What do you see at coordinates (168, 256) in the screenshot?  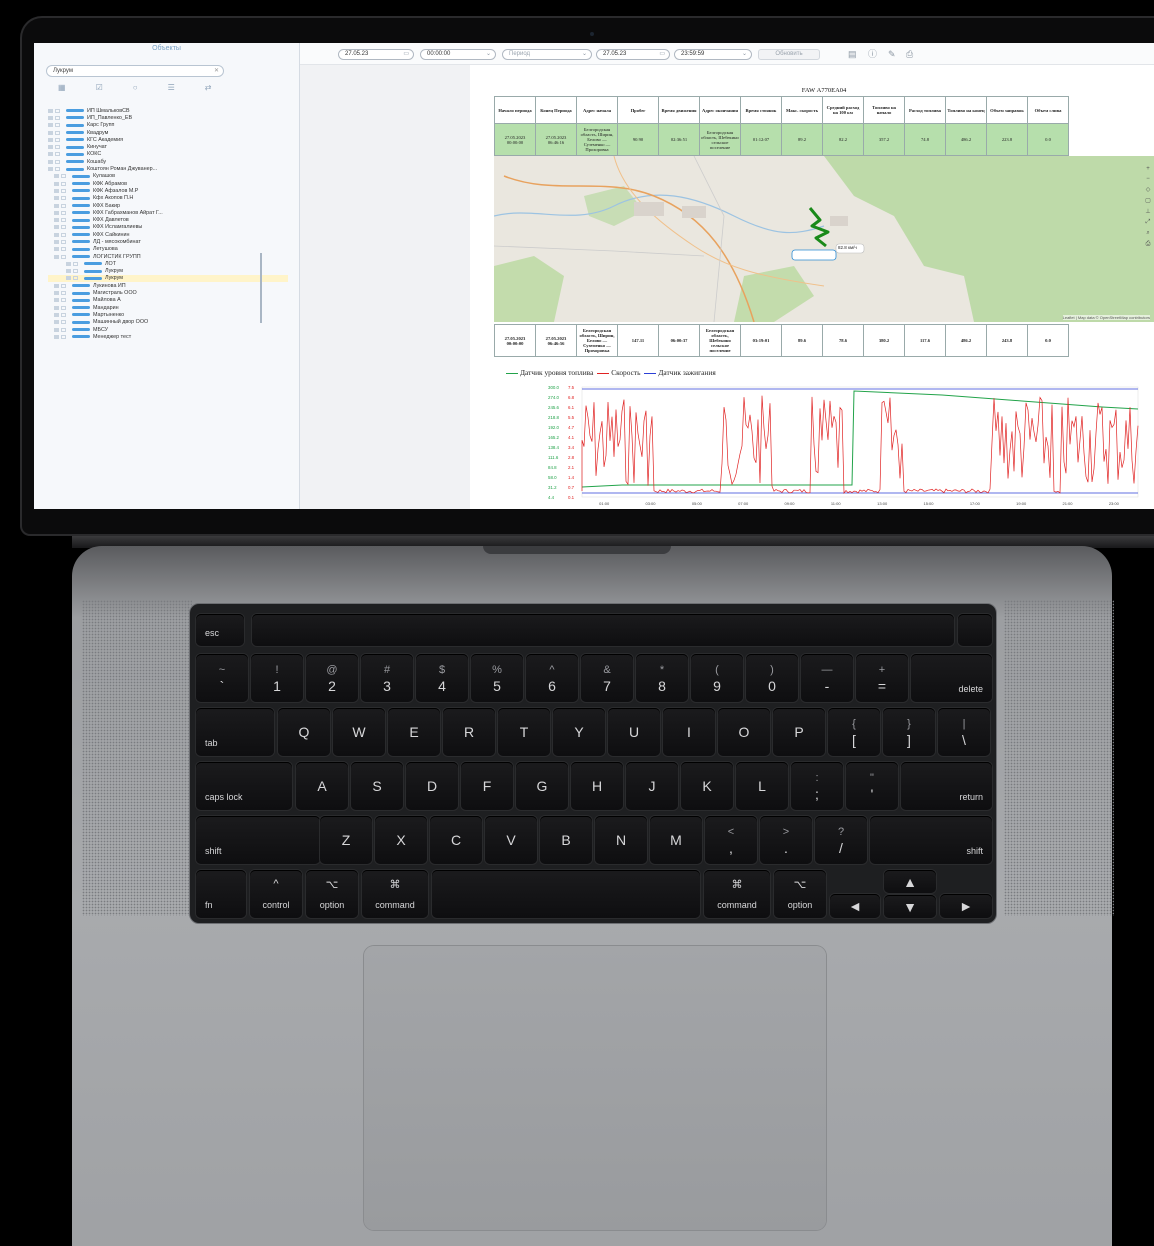 I see `tree-item: ЛОГИСТИК ГРУПП` at bounding box center [168, 256].